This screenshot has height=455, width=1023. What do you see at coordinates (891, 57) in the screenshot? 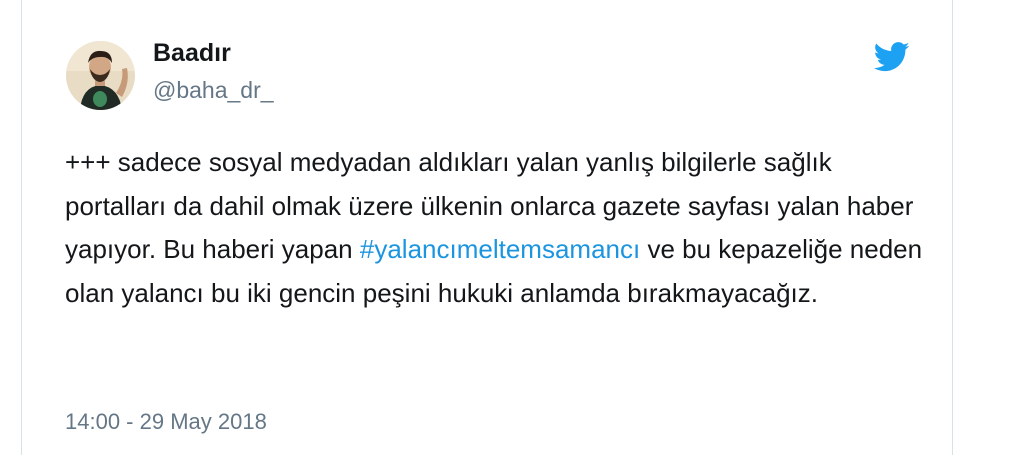
I see `twitter-bird-icon` at bounding box center [891, 57].